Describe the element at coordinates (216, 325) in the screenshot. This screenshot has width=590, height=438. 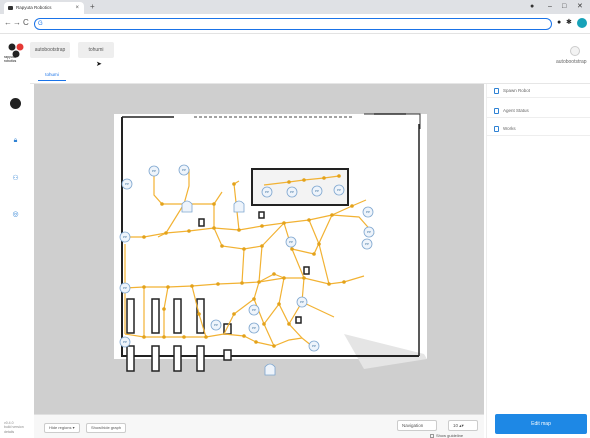
I see `pick-label-n15: PP` at that location.